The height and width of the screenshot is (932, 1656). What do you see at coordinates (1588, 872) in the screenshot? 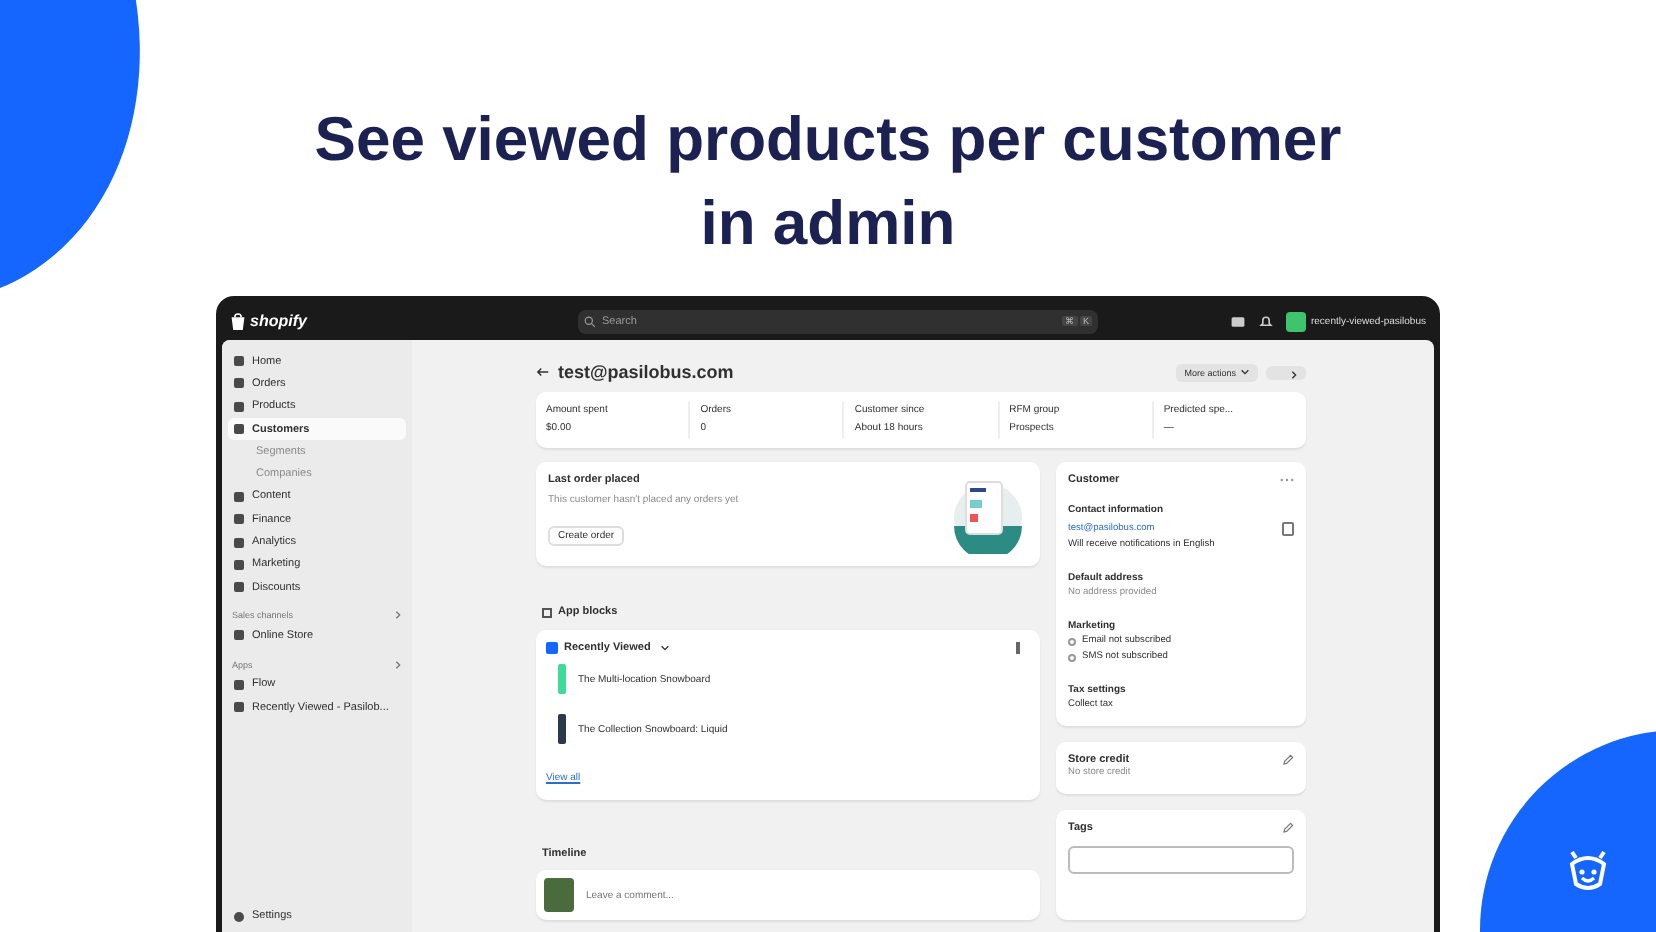
I see `smiley-logo-icon` at bounding box center [1588, 872].